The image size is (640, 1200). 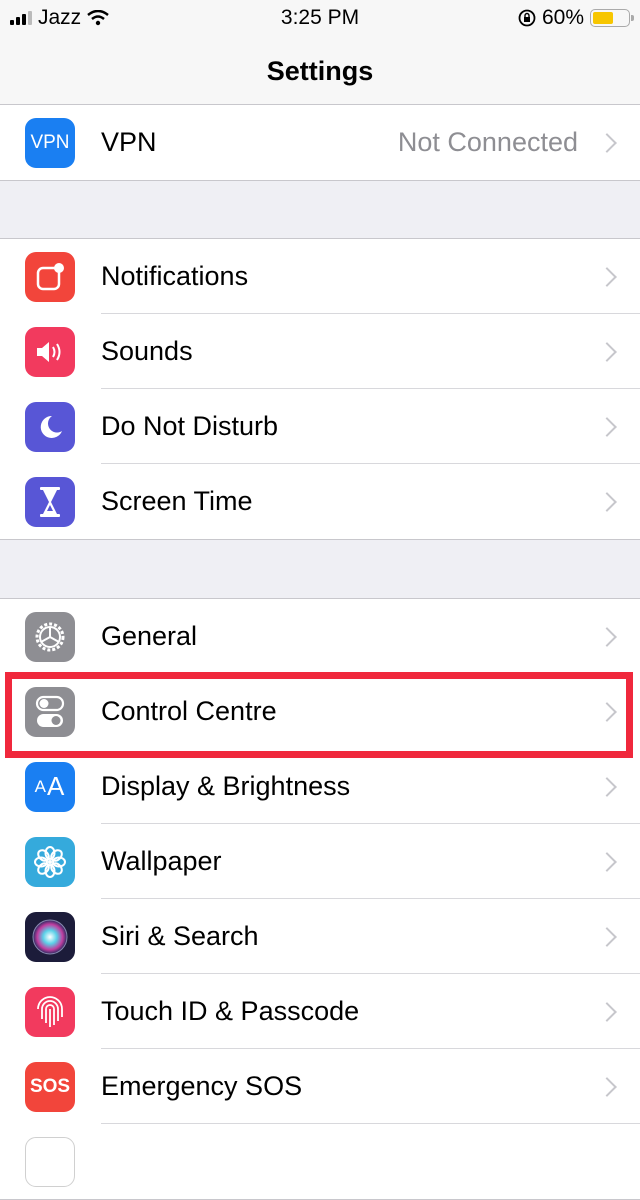 What do you see at coordinates (320, 276) in the screenshot?
I see `settings-row-notifications: Notifications` at bounding box center [320, 276].